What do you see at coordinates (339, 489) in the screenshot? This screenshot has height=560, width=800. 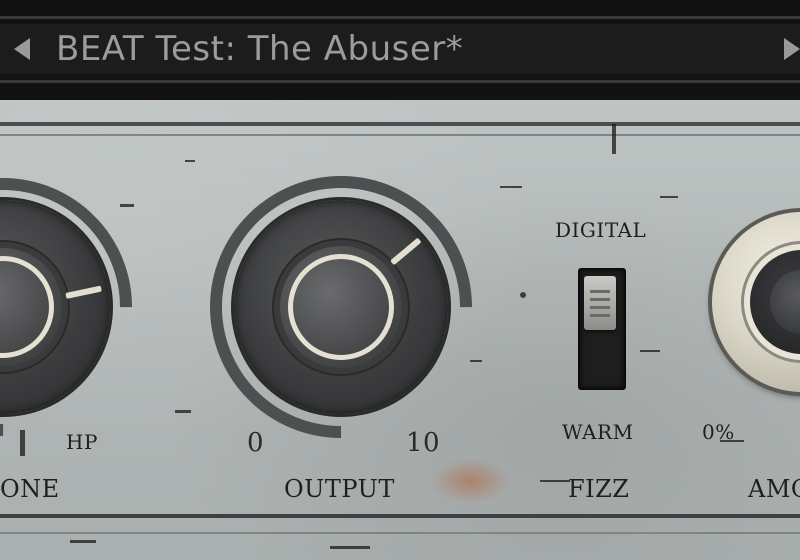 I see `output-label: OUTPUT` at bounding box center [339, 489].